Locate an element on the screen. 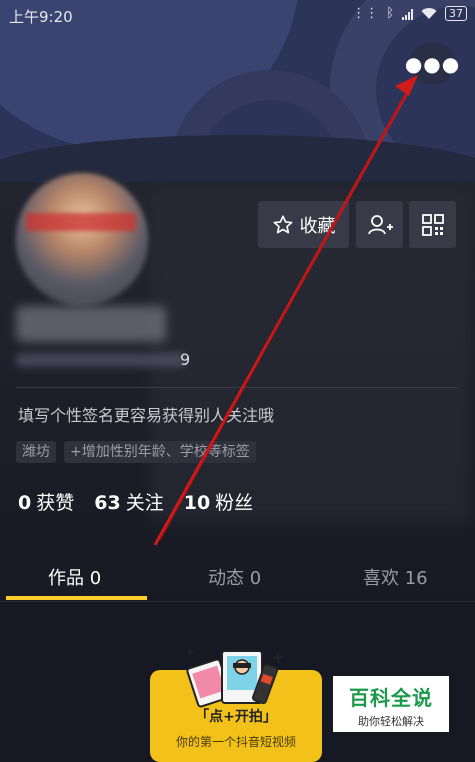 The image size is (475, 762). location-tag: 潍坊 is located at coordinates (36, 452).